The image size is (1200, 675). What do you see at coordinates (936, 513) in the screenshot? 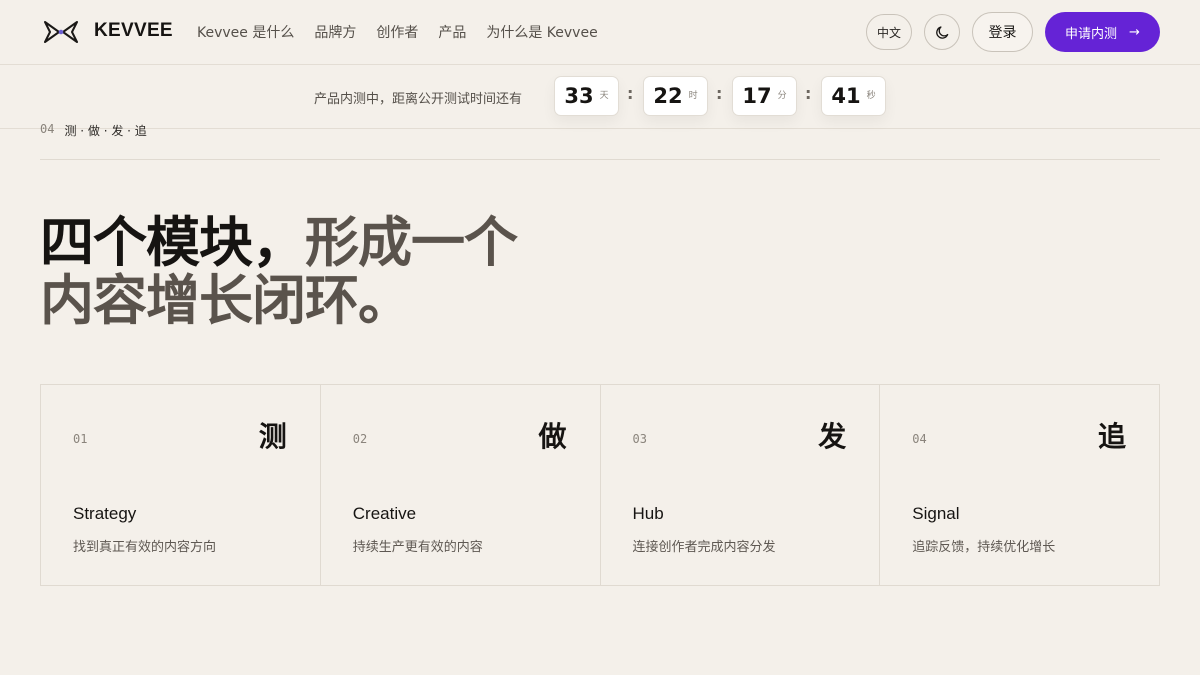
I see `module-title: Signal` at bounding box center [936, 513].